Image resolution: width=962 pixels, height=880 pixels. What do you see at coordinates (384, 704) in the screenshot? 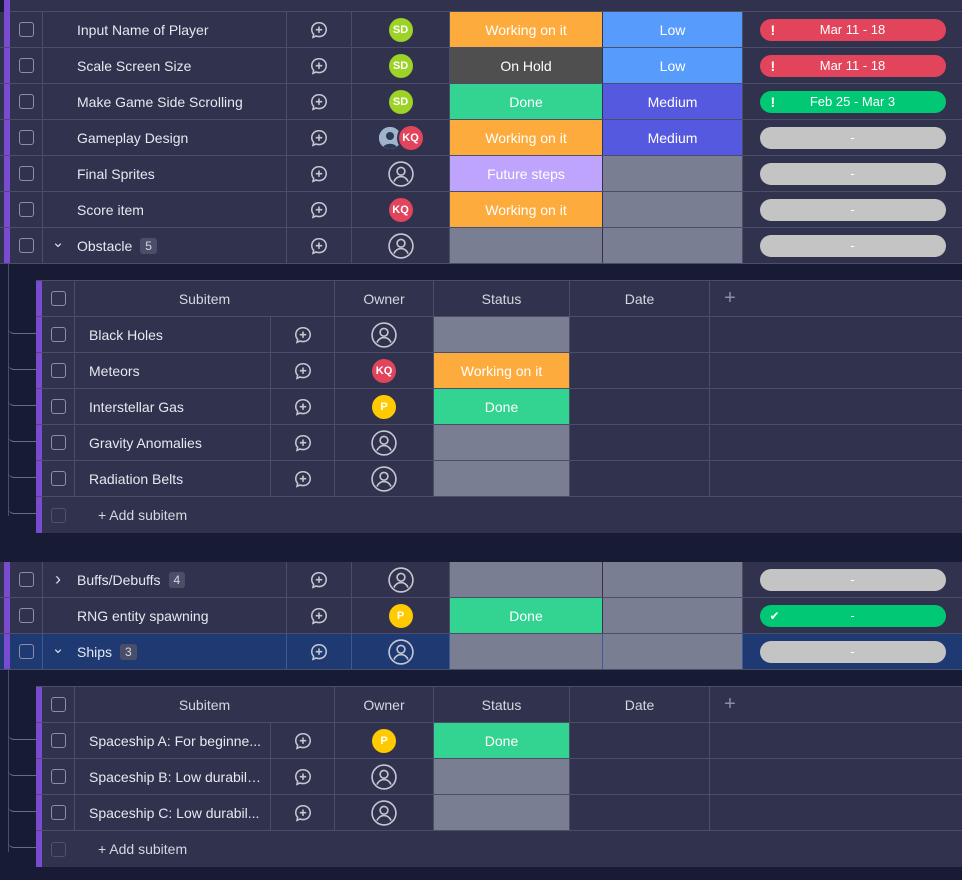
I see `header-owner: Owner` at bounding box center [384, 704].